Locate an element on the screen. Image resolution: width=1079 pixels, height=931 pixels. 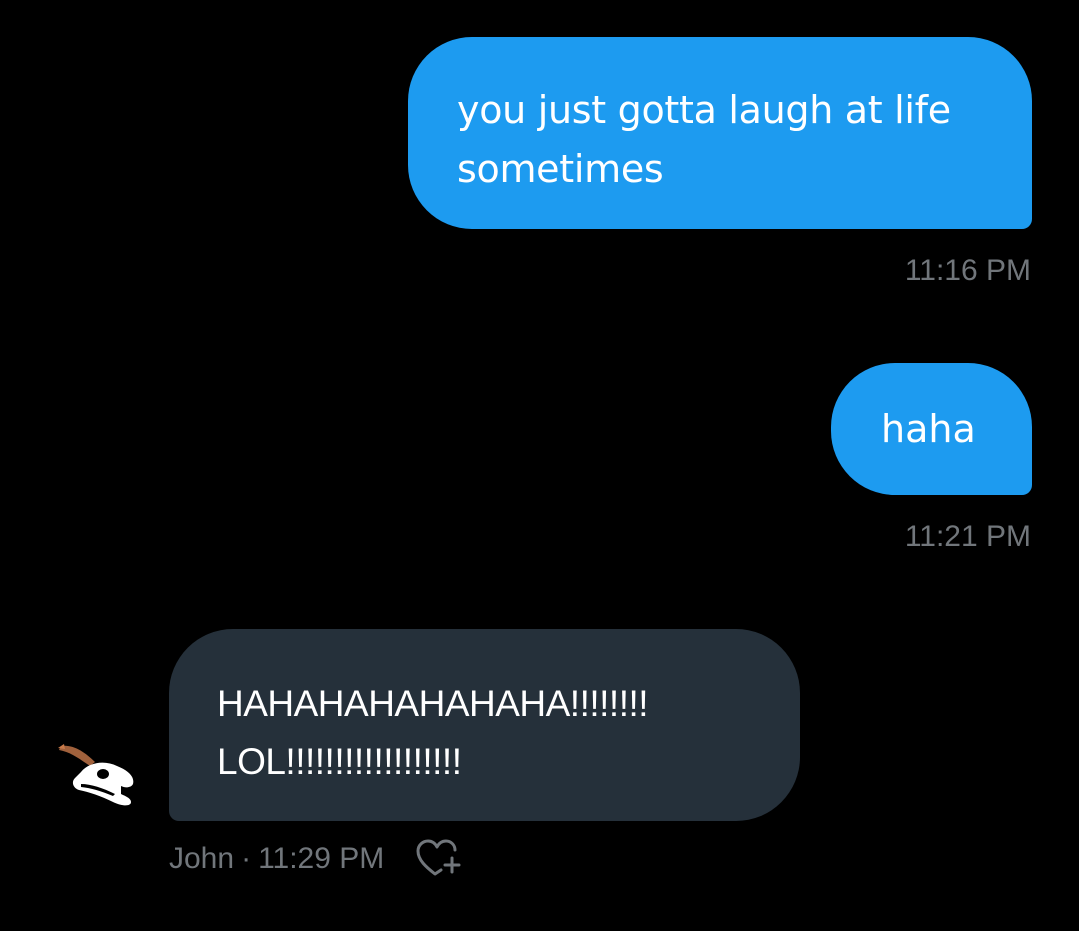
heart-plus-icon is located at coordinates (440, 858).